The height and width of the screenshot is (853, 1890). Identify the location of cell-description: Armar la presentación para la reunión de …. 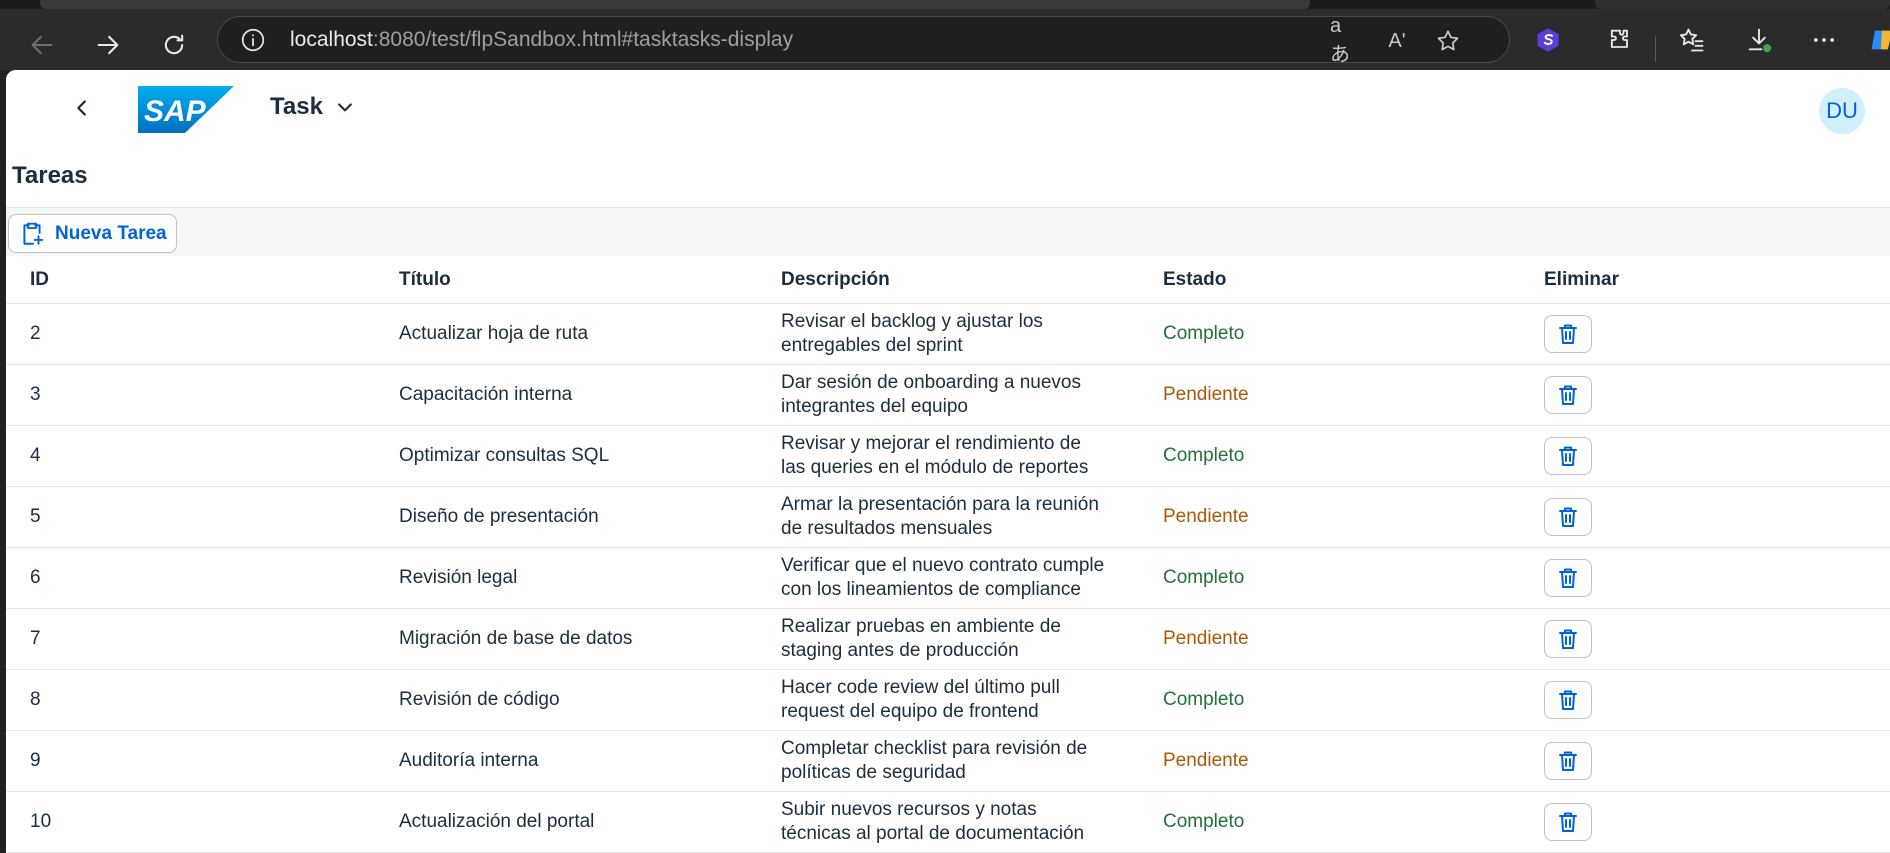
(966, 517).